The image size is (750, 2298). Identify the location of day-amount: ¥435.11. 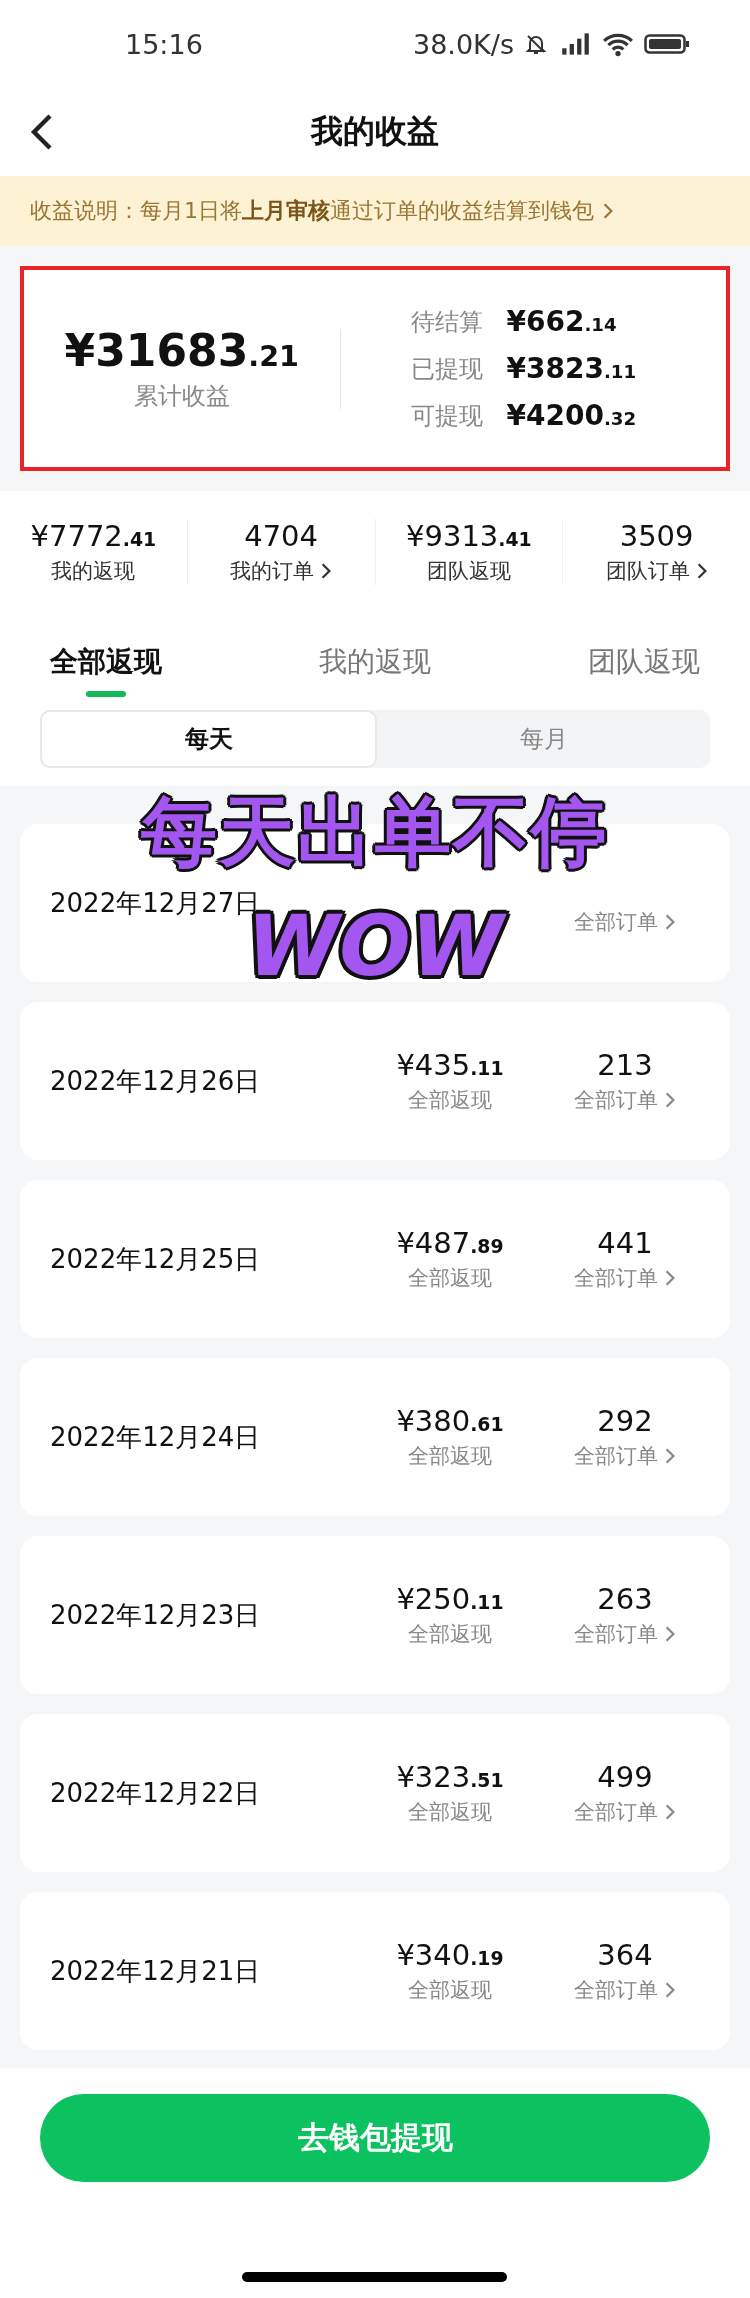
(450, 1065).